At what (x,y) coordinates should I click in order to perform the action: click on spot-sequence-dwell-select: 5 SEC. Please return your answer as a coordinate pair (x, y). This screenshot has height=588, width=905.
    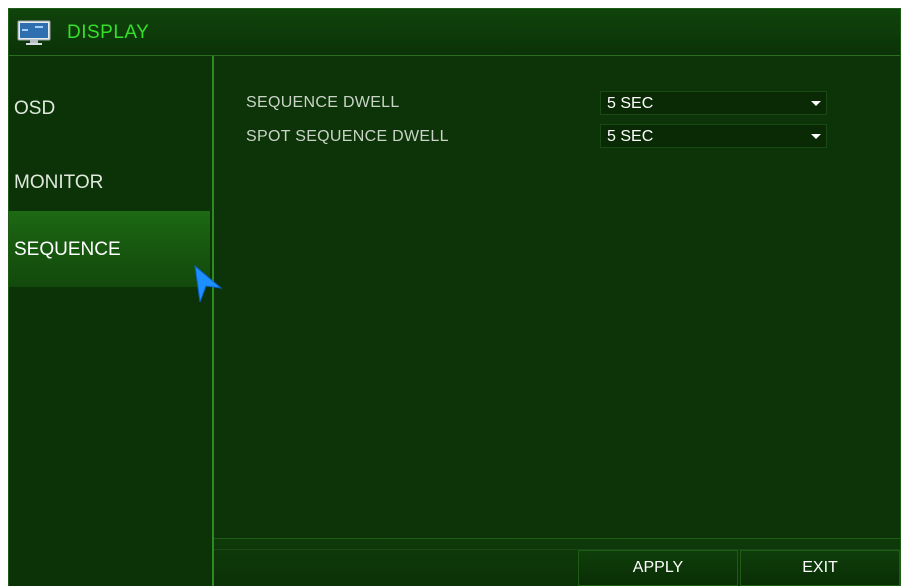
    Looking at the image, I should click on (713, 136).